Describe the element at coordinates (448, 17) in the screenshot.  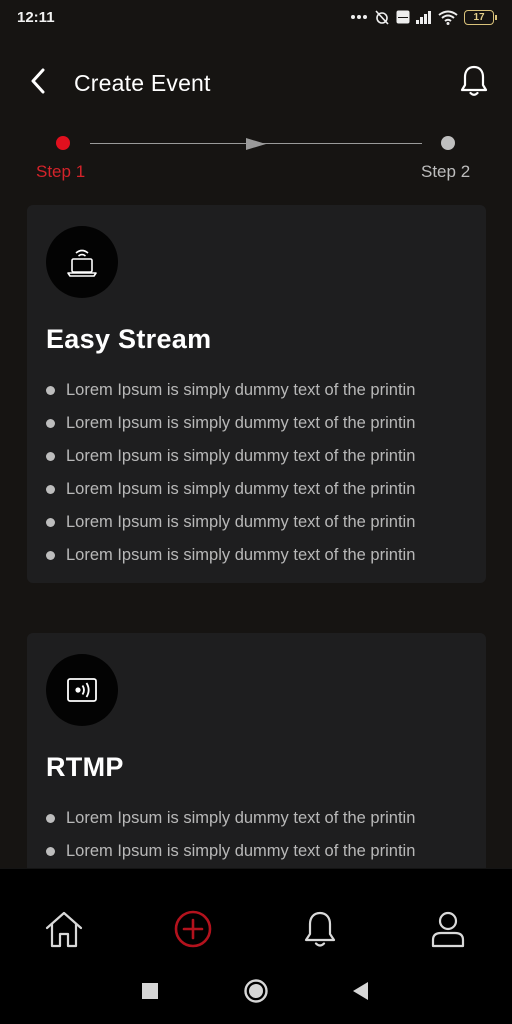
I see `wifi-icon` at that location.